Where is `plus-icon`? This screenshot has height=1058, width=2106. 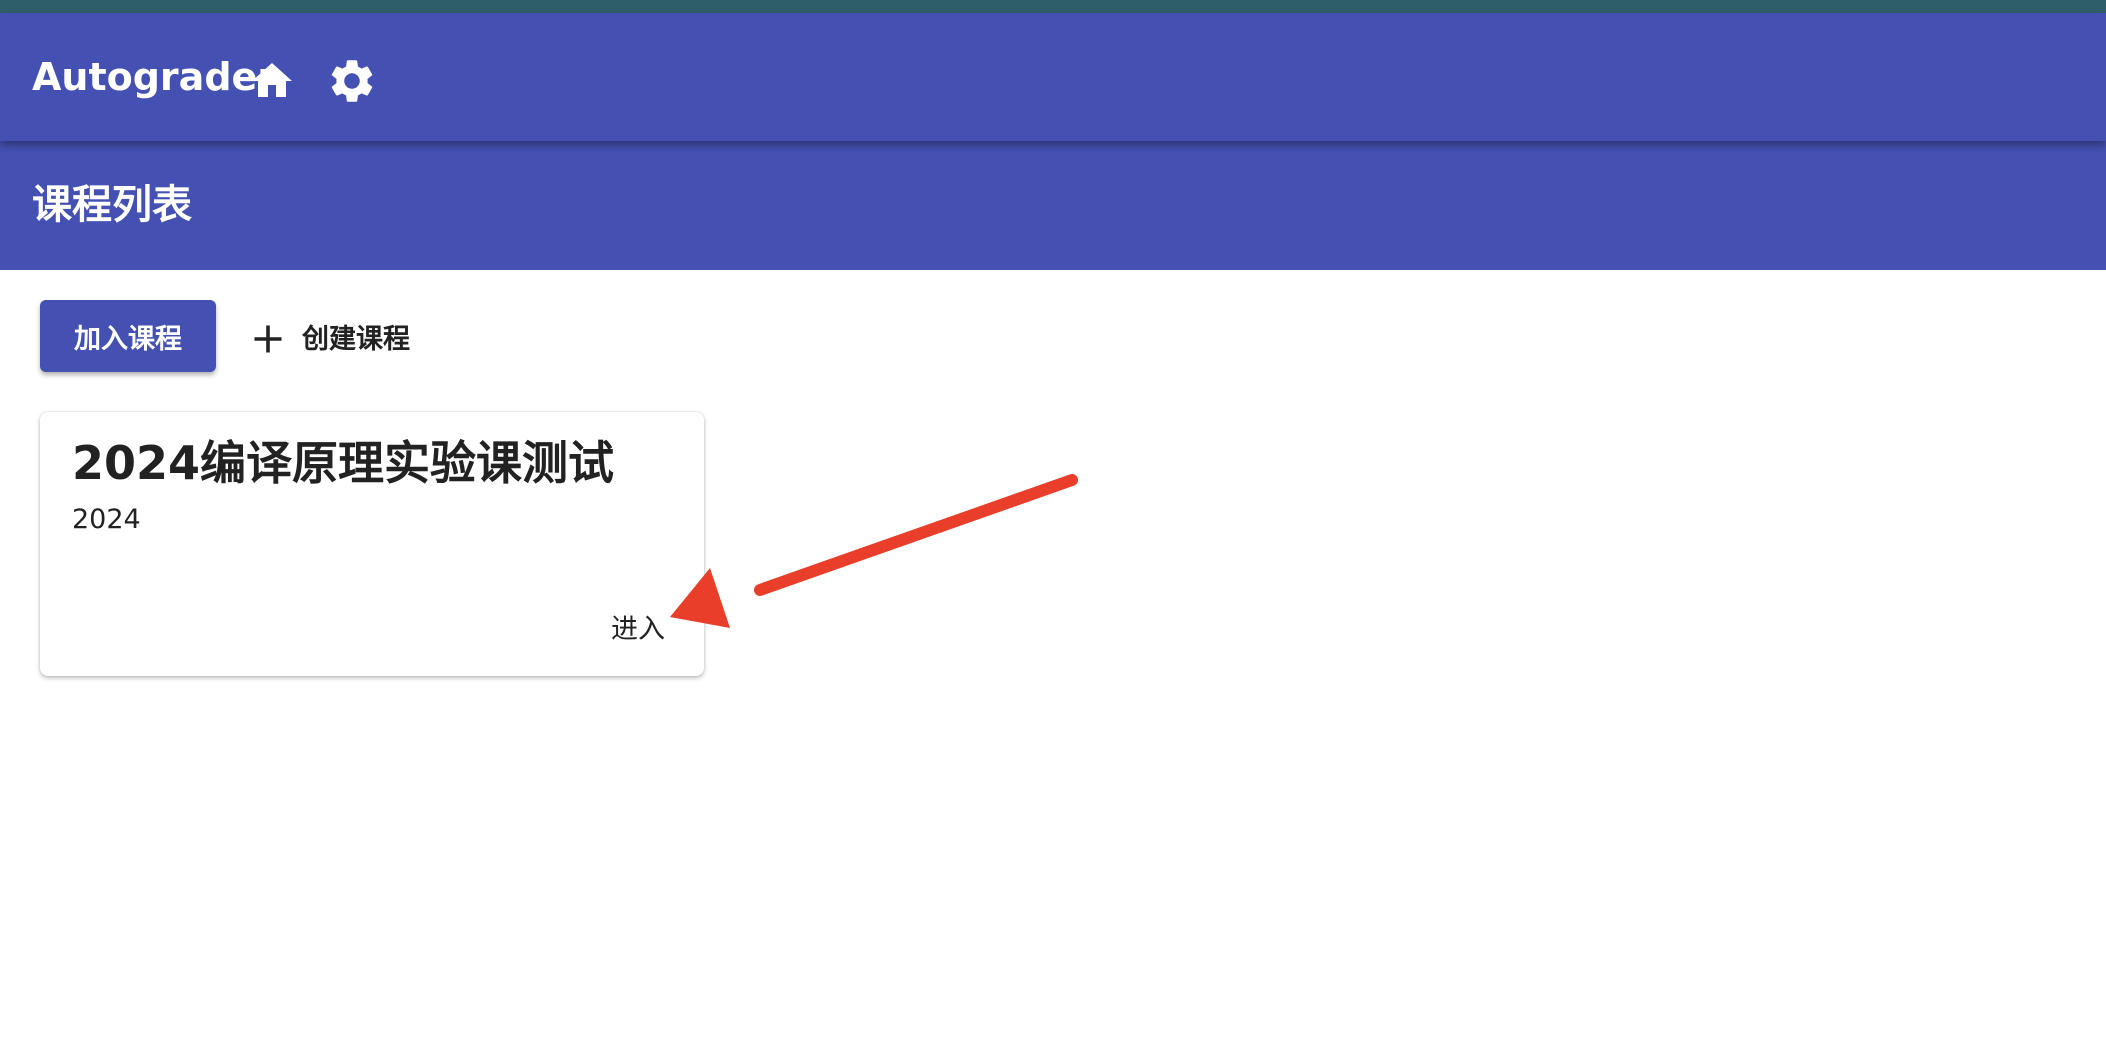
plus-icon is located at coordinates (268, 339).